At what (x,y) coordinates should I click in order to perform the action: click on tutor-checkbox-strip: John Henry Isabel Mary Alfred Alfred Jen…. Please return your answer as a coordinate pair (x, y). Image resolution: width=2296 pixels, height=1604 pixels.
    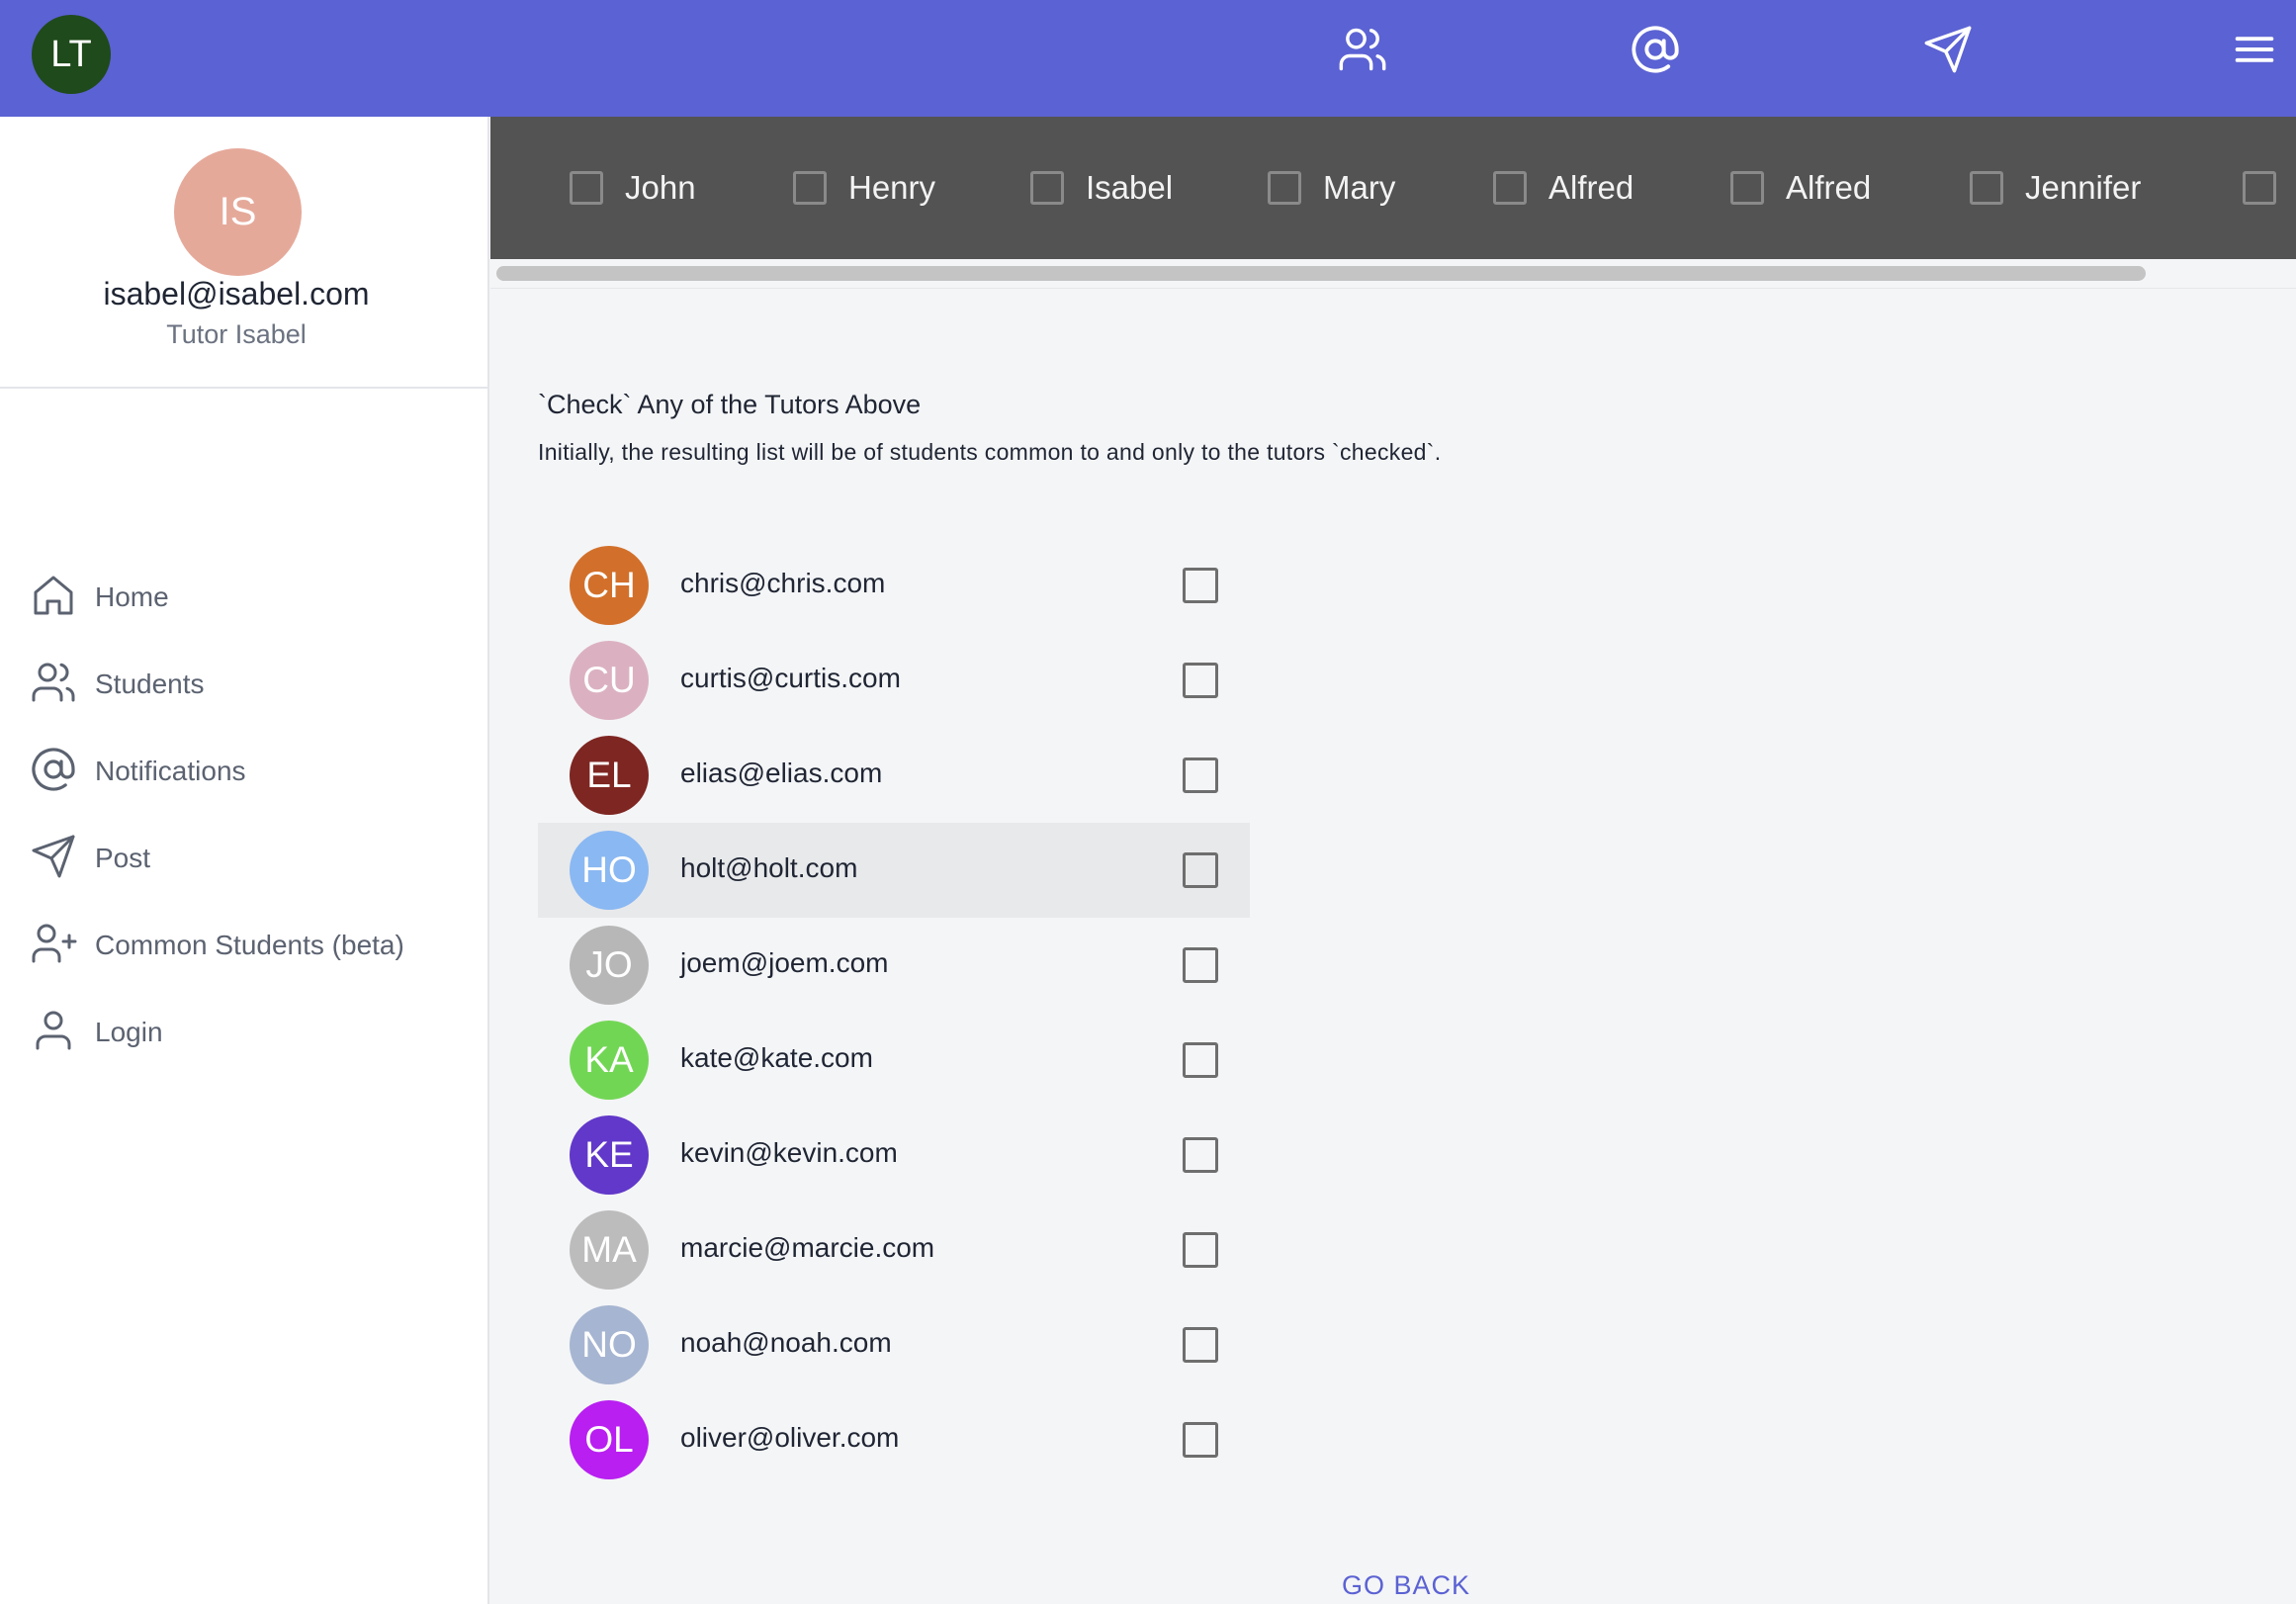
    Looking at the image, I should click on (1393, 188).